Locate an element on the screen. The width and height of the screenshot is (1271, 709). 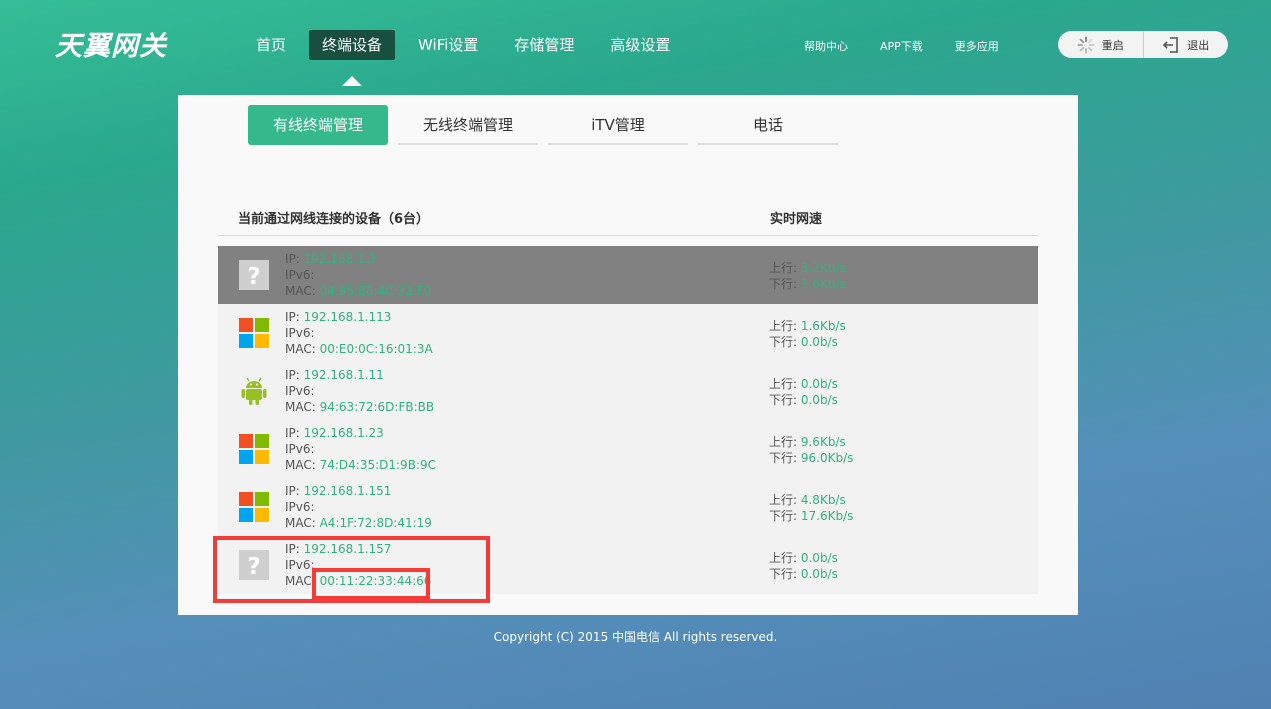
logout-label: 退出 is located at coordinates (1198, 45).